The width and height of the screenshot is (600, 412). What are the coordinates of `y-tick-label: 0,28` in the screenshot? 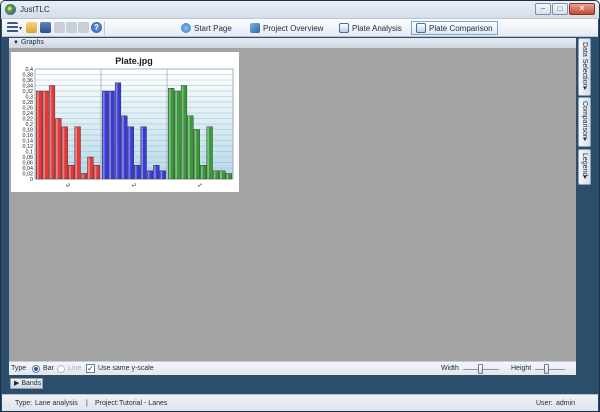 It's located at (28, 103).